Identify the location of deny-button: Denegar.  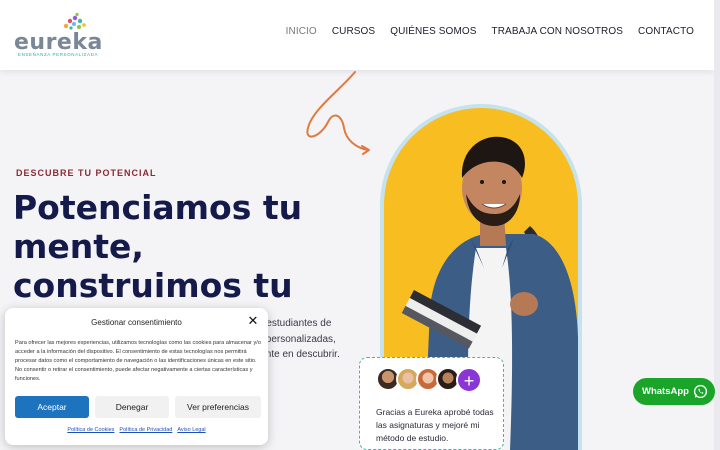
(132, 407).